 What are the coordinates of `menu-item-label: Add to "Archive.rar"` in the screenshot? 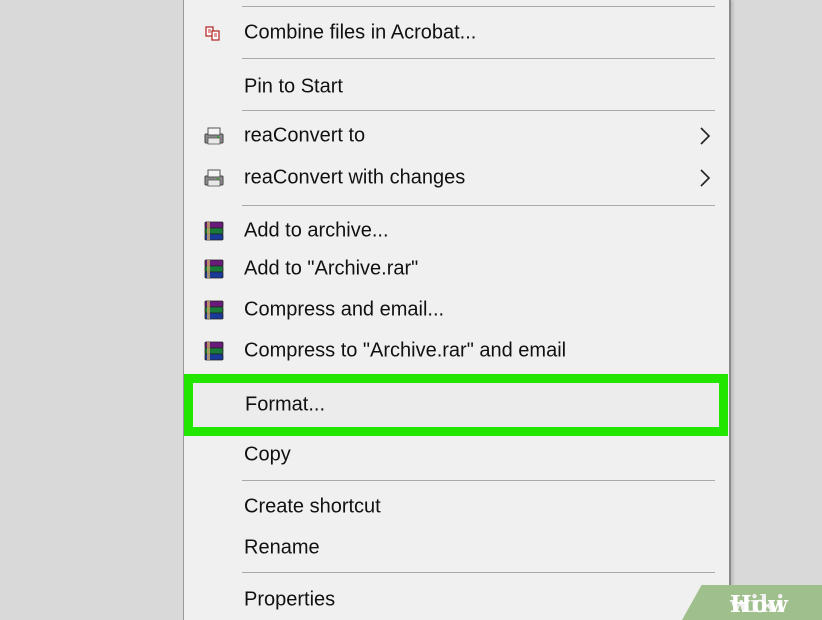 It's located at (331, 268).